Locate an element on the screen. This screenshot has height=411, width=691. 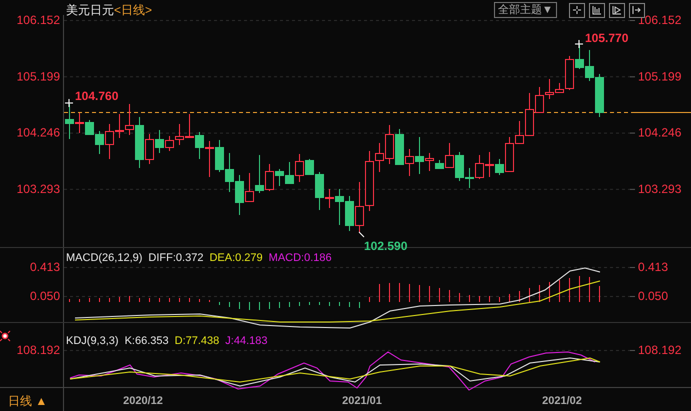
play-chart-icon is located at coordinates (617, 10).